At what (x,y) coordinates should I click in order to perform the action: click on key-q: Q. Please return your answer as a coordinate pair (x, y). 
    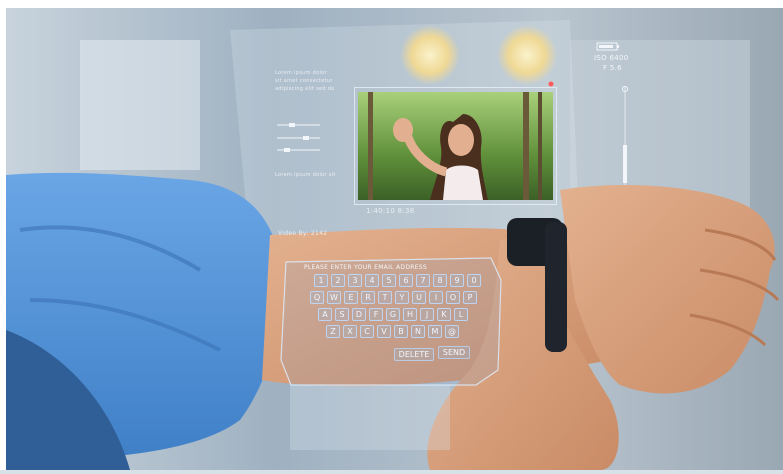
    Looking at the image, I should click on (317, 297).